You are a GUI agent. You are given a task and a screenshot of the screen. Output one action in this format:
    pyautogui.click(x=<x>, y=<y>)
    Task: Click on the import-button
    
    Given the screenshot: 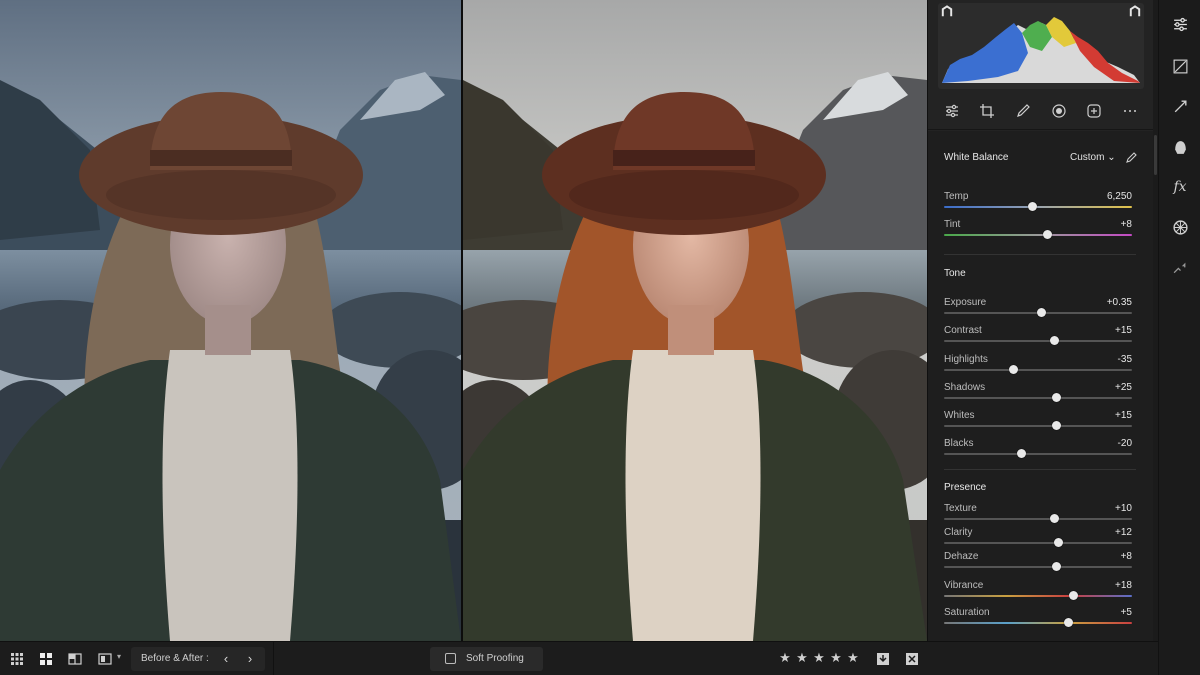 What is the action you would take?
    pyautogui.click(x=883, y=659)
    